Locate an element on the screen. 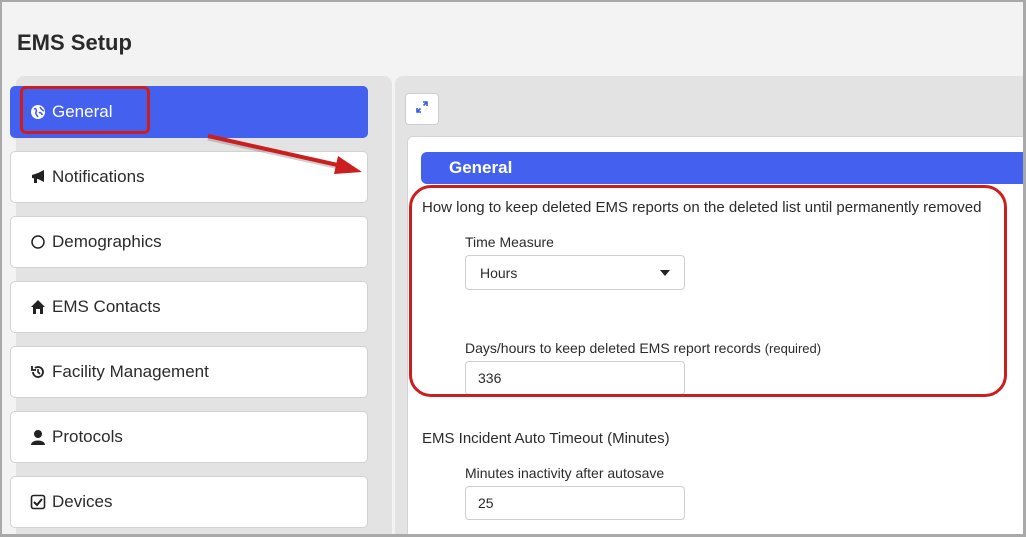 The image size is (1026, 537). sidebar-item-general: General is located at coordinates (189, 112).